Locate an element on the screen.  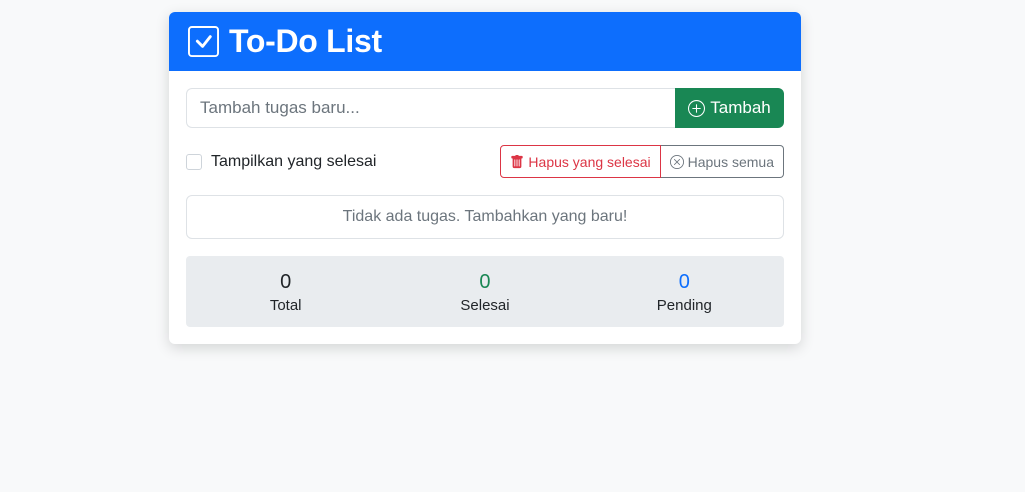
stat-pending: 0 Pending is located at coordinates (684, 291).